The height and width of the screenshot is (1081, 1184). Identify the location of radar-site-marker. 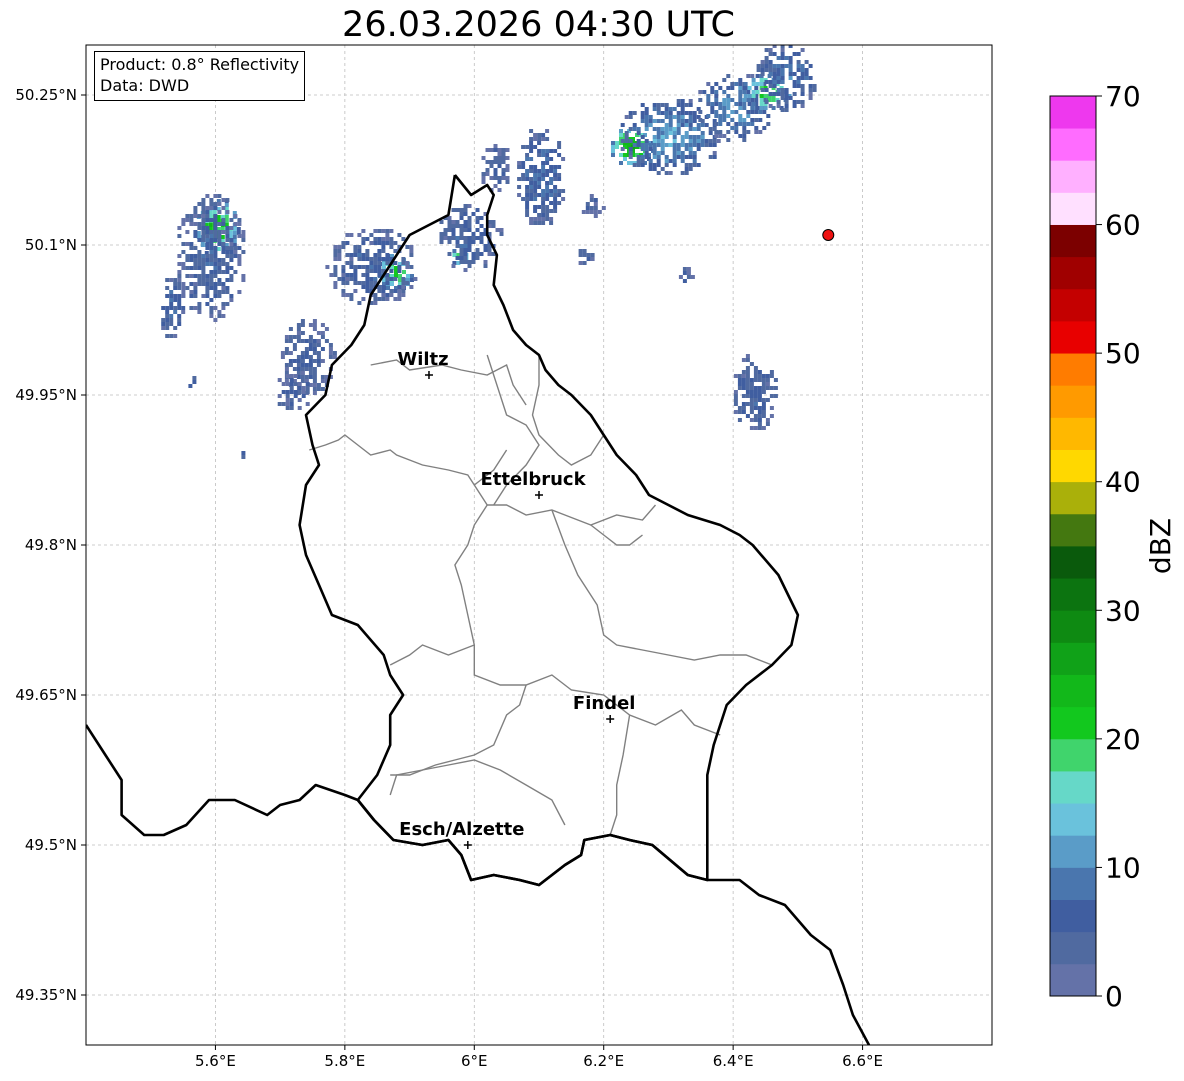
(828, 235).